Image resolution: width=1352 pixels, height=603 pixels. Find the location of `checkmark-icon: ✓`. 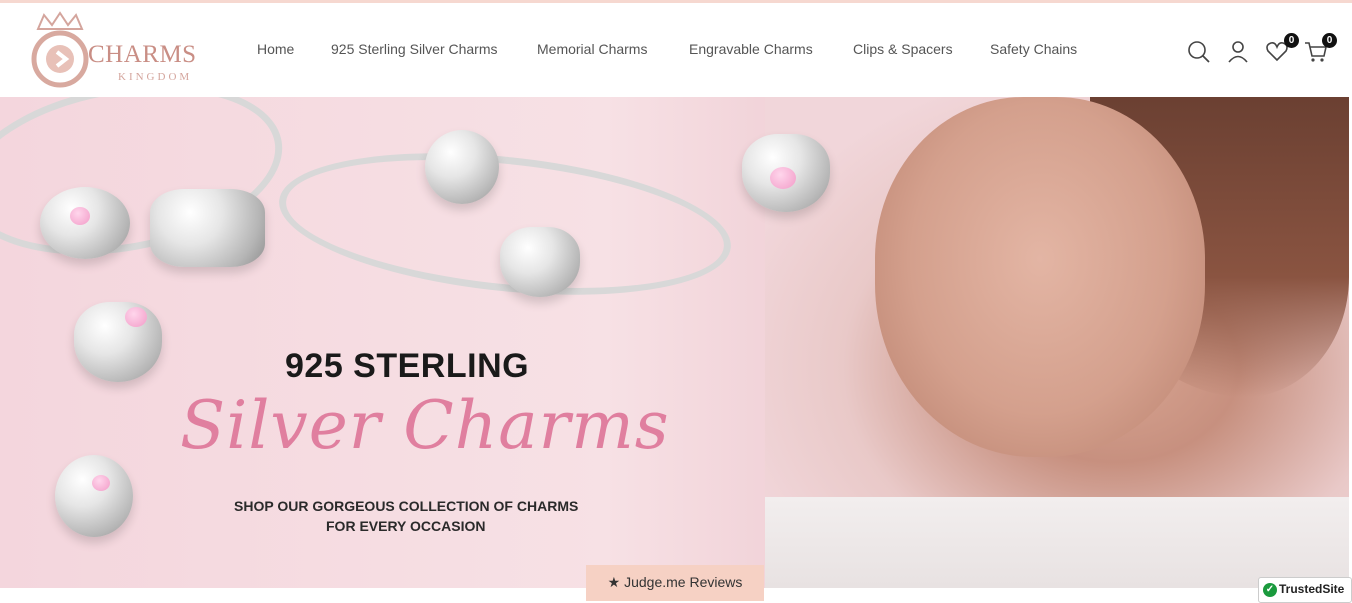

checkmark-icon: ✓ is located at coordinates (1270, 589).